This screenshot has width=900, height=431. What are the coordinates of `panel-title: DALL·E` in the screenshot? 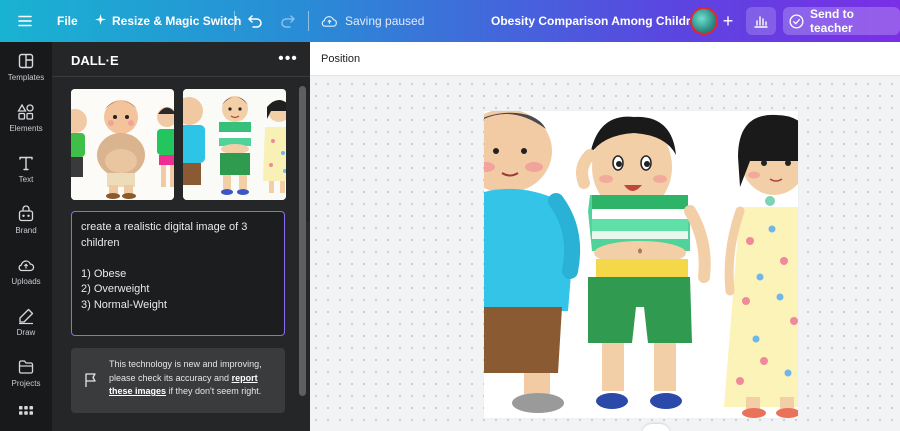 It's located at (95, 60).